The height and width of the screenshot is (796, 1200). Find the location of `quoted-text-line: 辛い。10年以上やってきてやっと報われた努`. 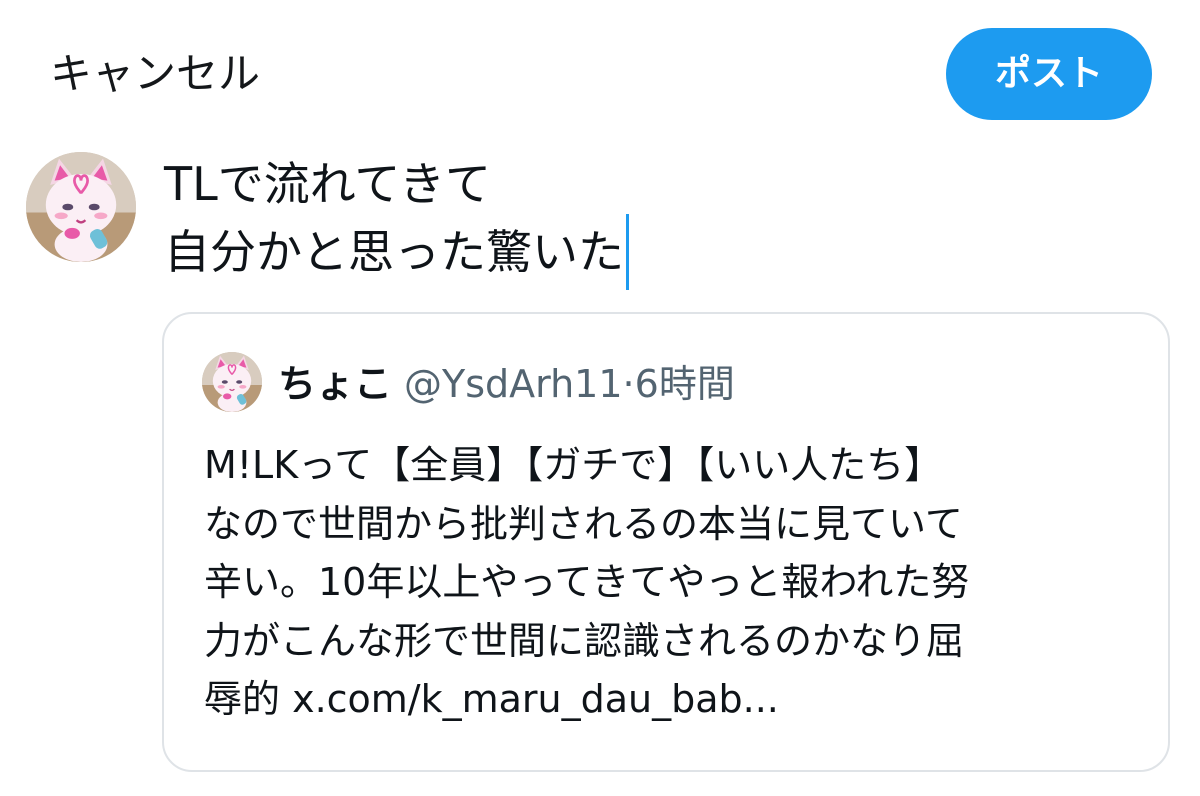

quoted-text-line: 辛い。10年以上やってきてやっと報われた努 is located at coordinates (587, 582).